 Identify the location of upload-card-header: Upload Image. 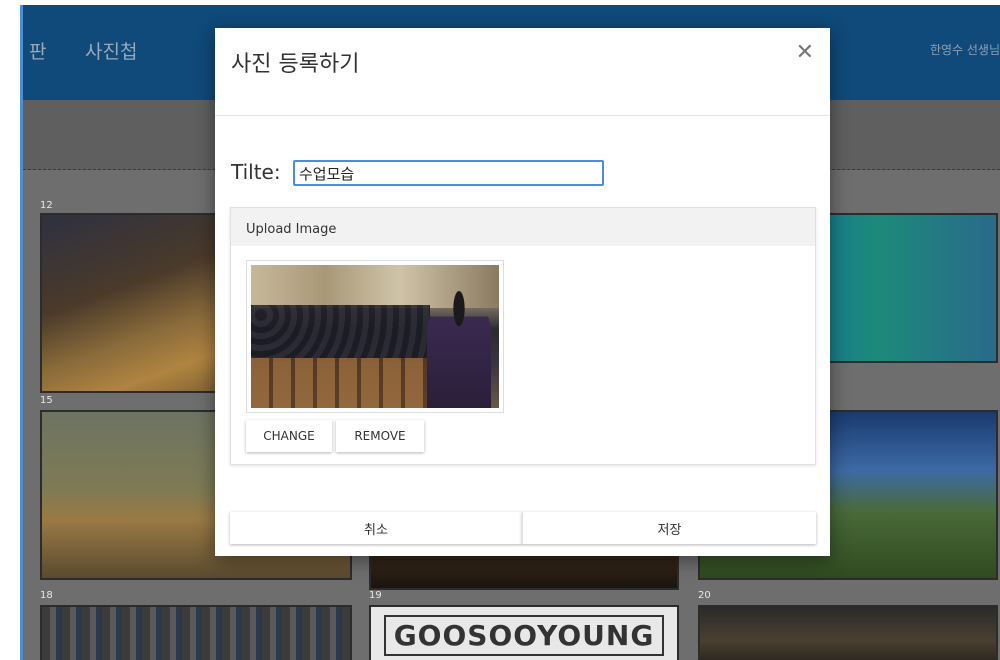
(523, 227).